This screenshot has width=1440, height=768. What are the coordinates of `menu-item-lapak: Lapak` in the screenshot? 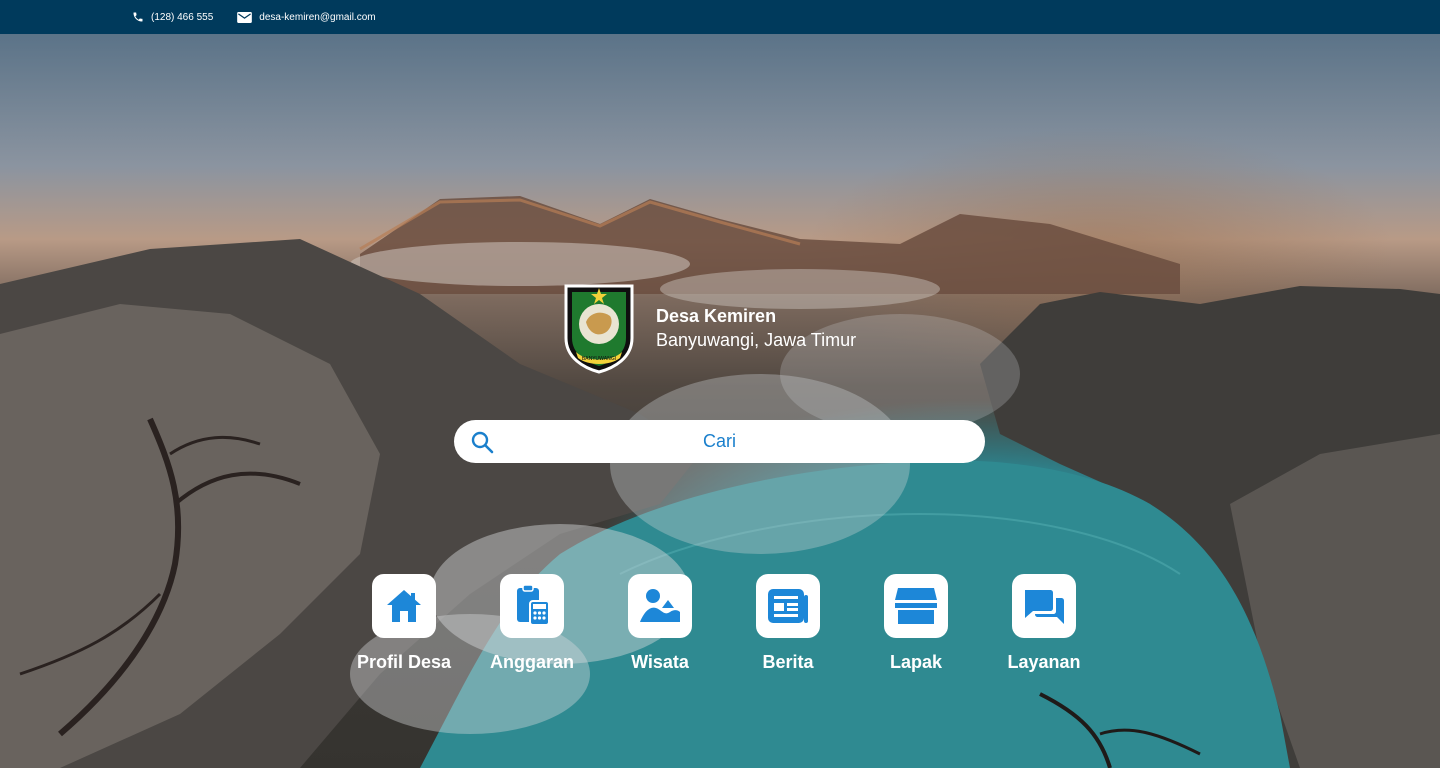 It's located at (916, 623).